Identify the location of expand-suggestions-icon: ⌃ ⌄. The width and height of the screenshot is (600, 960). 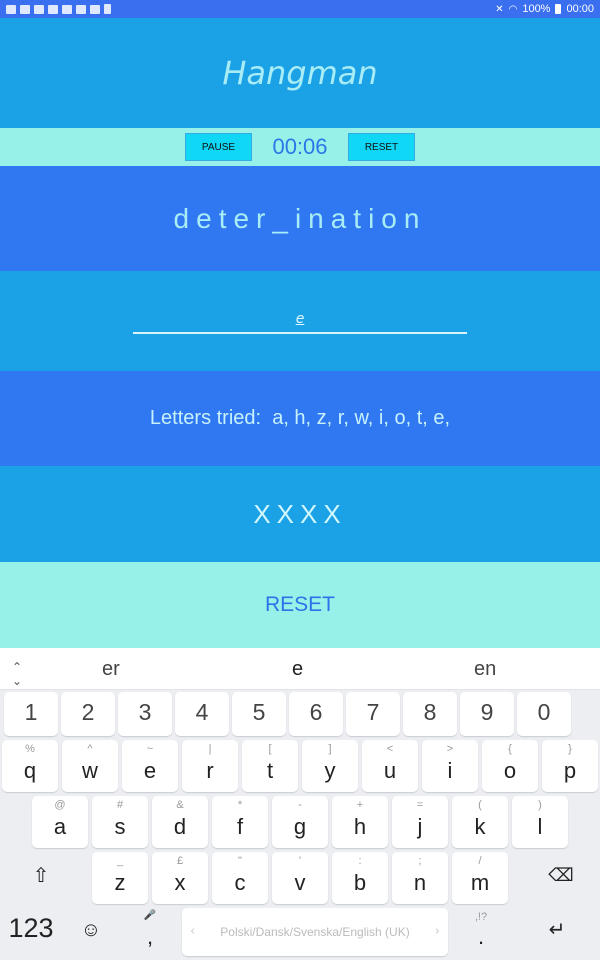
(17, 674).